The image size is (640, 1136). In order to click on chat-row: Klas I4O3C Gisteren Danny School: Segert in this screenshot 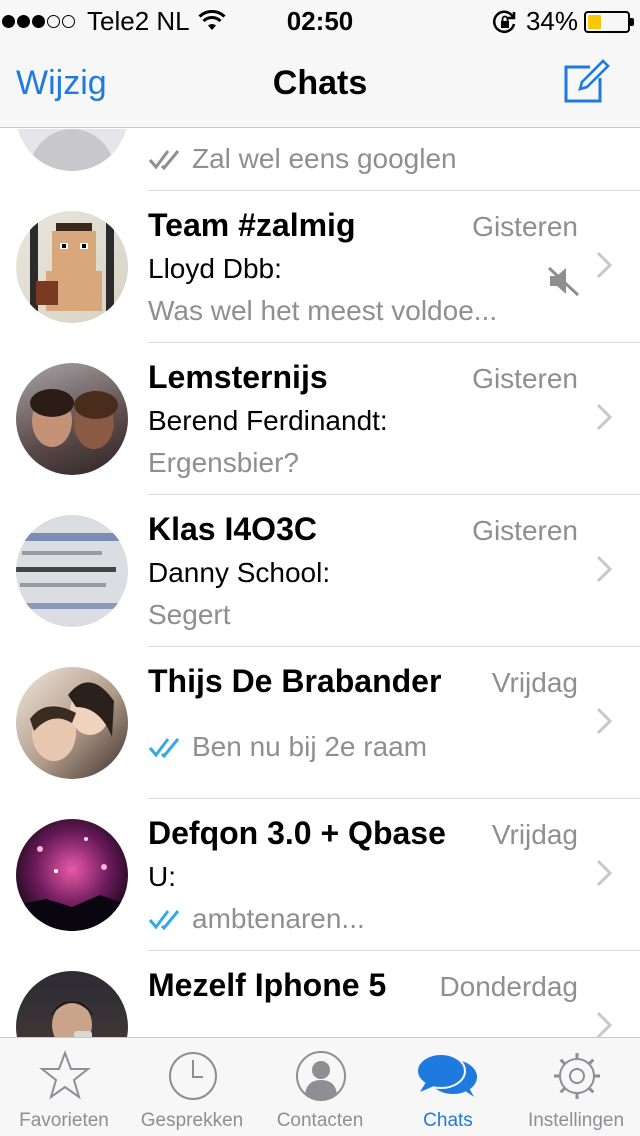, I will do `click(320, 571)`.